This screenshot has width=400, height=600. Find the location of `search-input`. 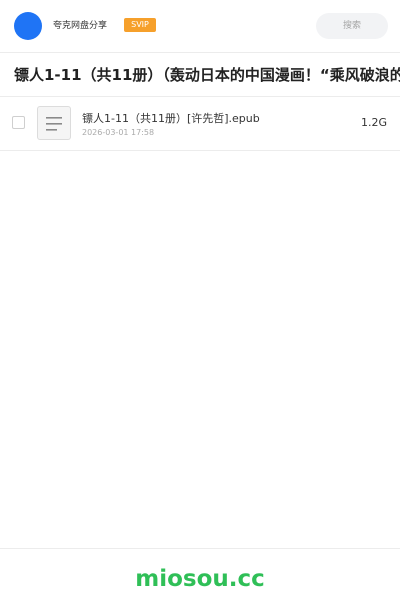

search-input is located at coordinates (352, 26).